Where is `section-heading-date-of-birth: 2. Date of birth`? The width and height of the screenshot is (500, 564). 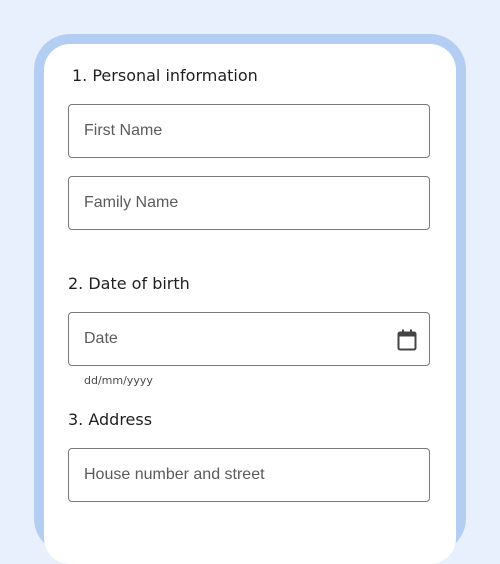
section-heading-date-of-birth: 2. Date of birth is located at coordinates (129, 283).